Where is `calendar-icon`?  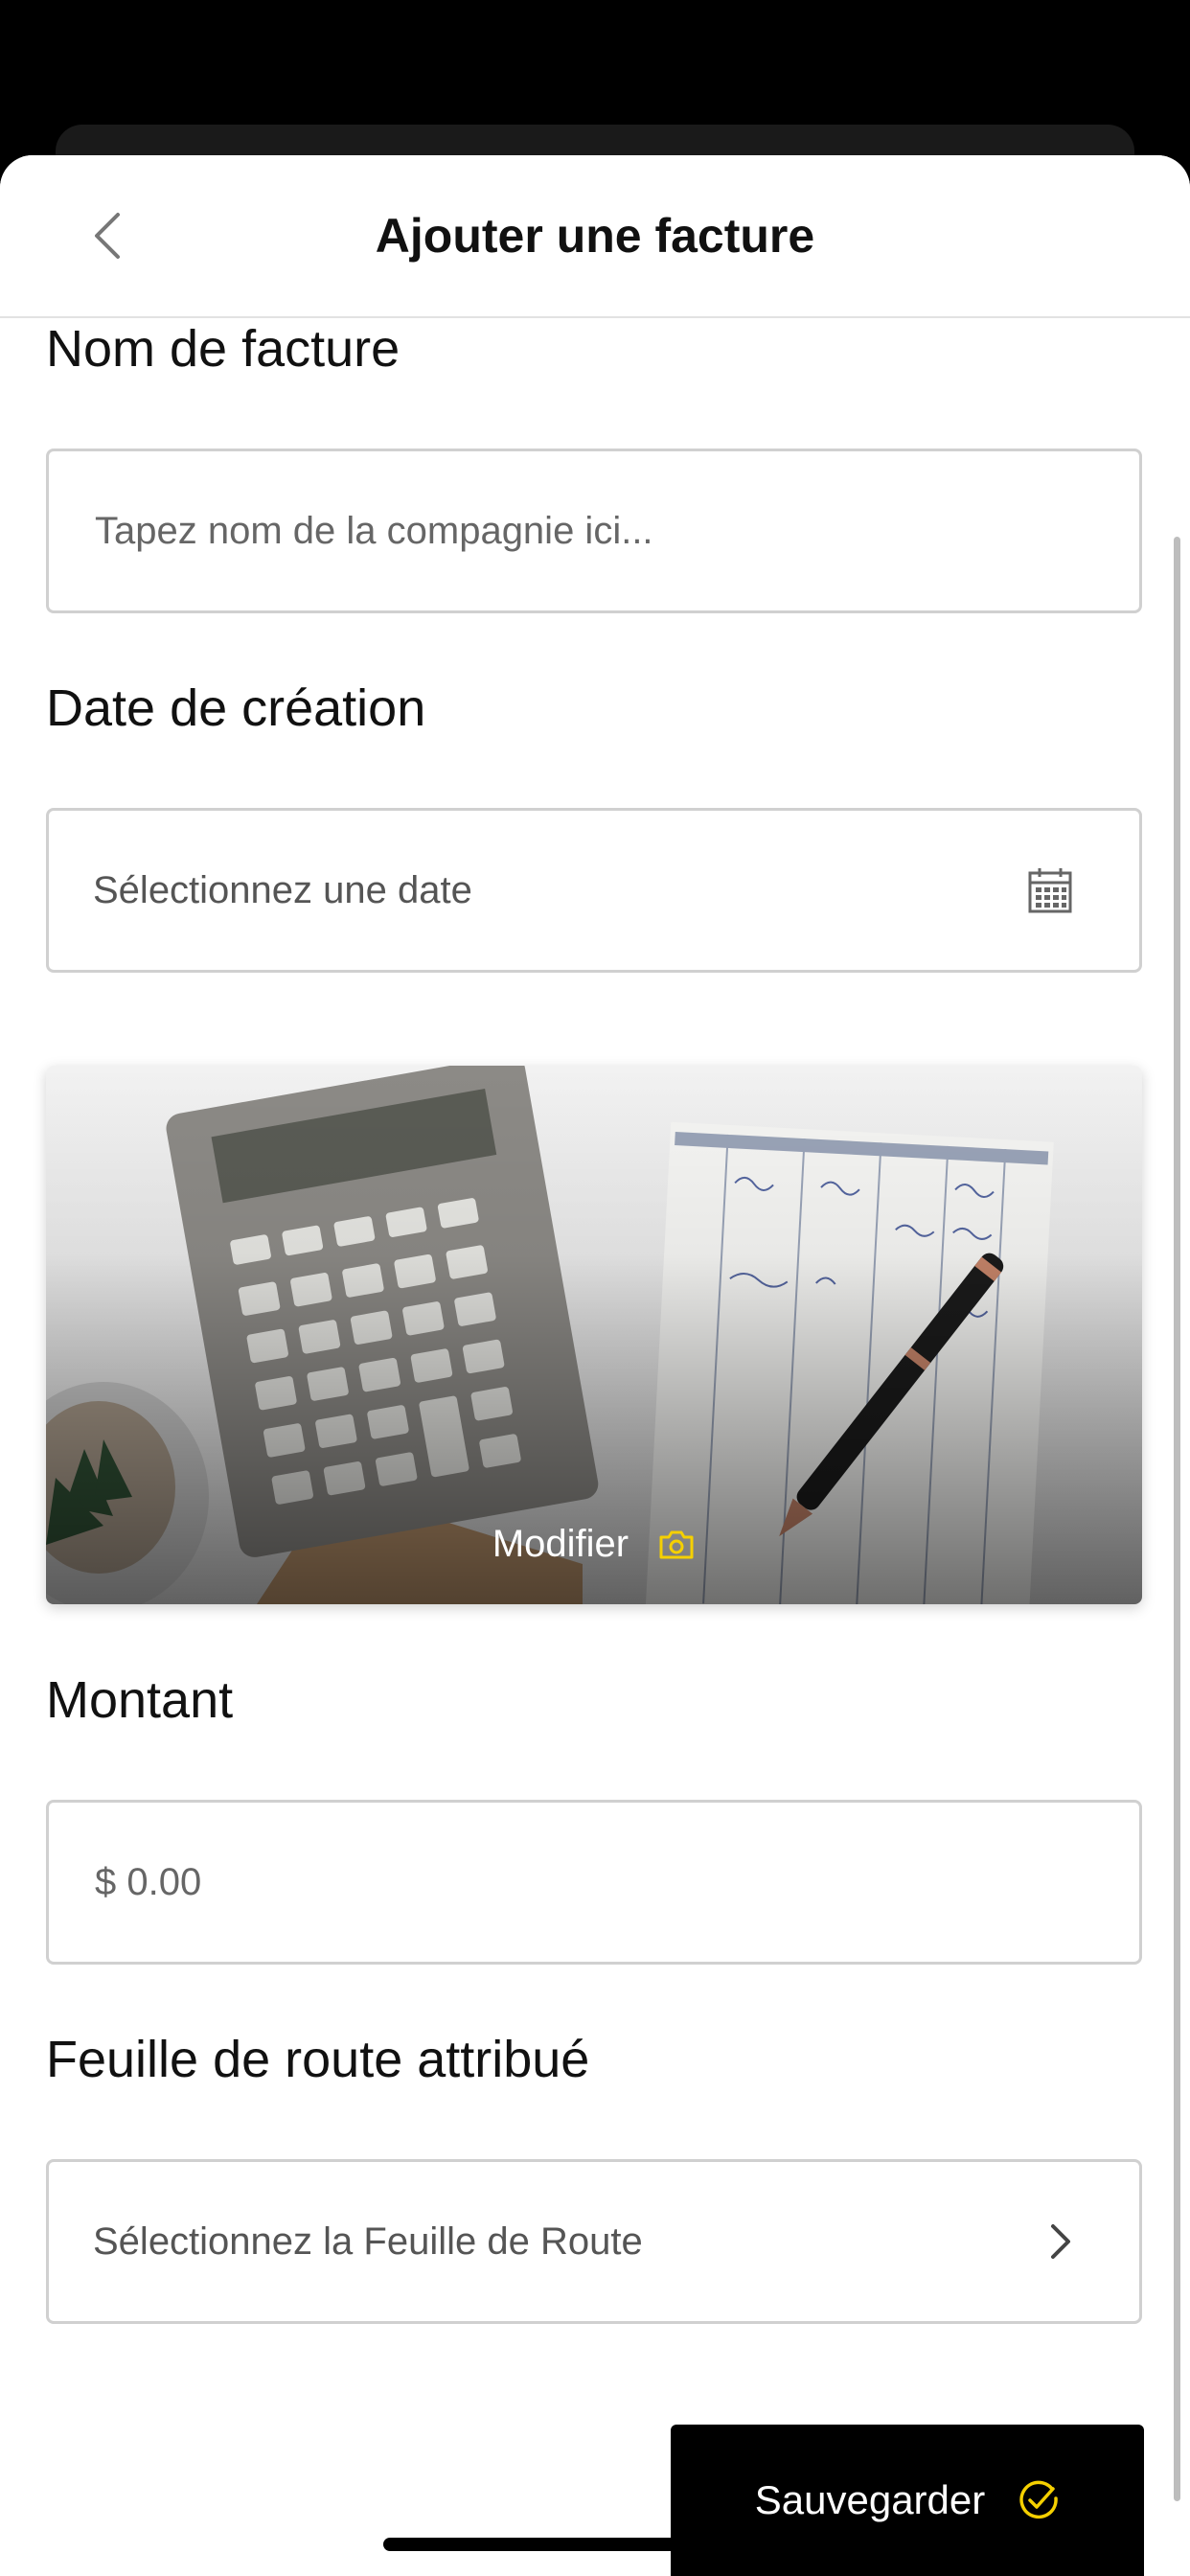 calendar-icon is located at coordinates (1050, 890).